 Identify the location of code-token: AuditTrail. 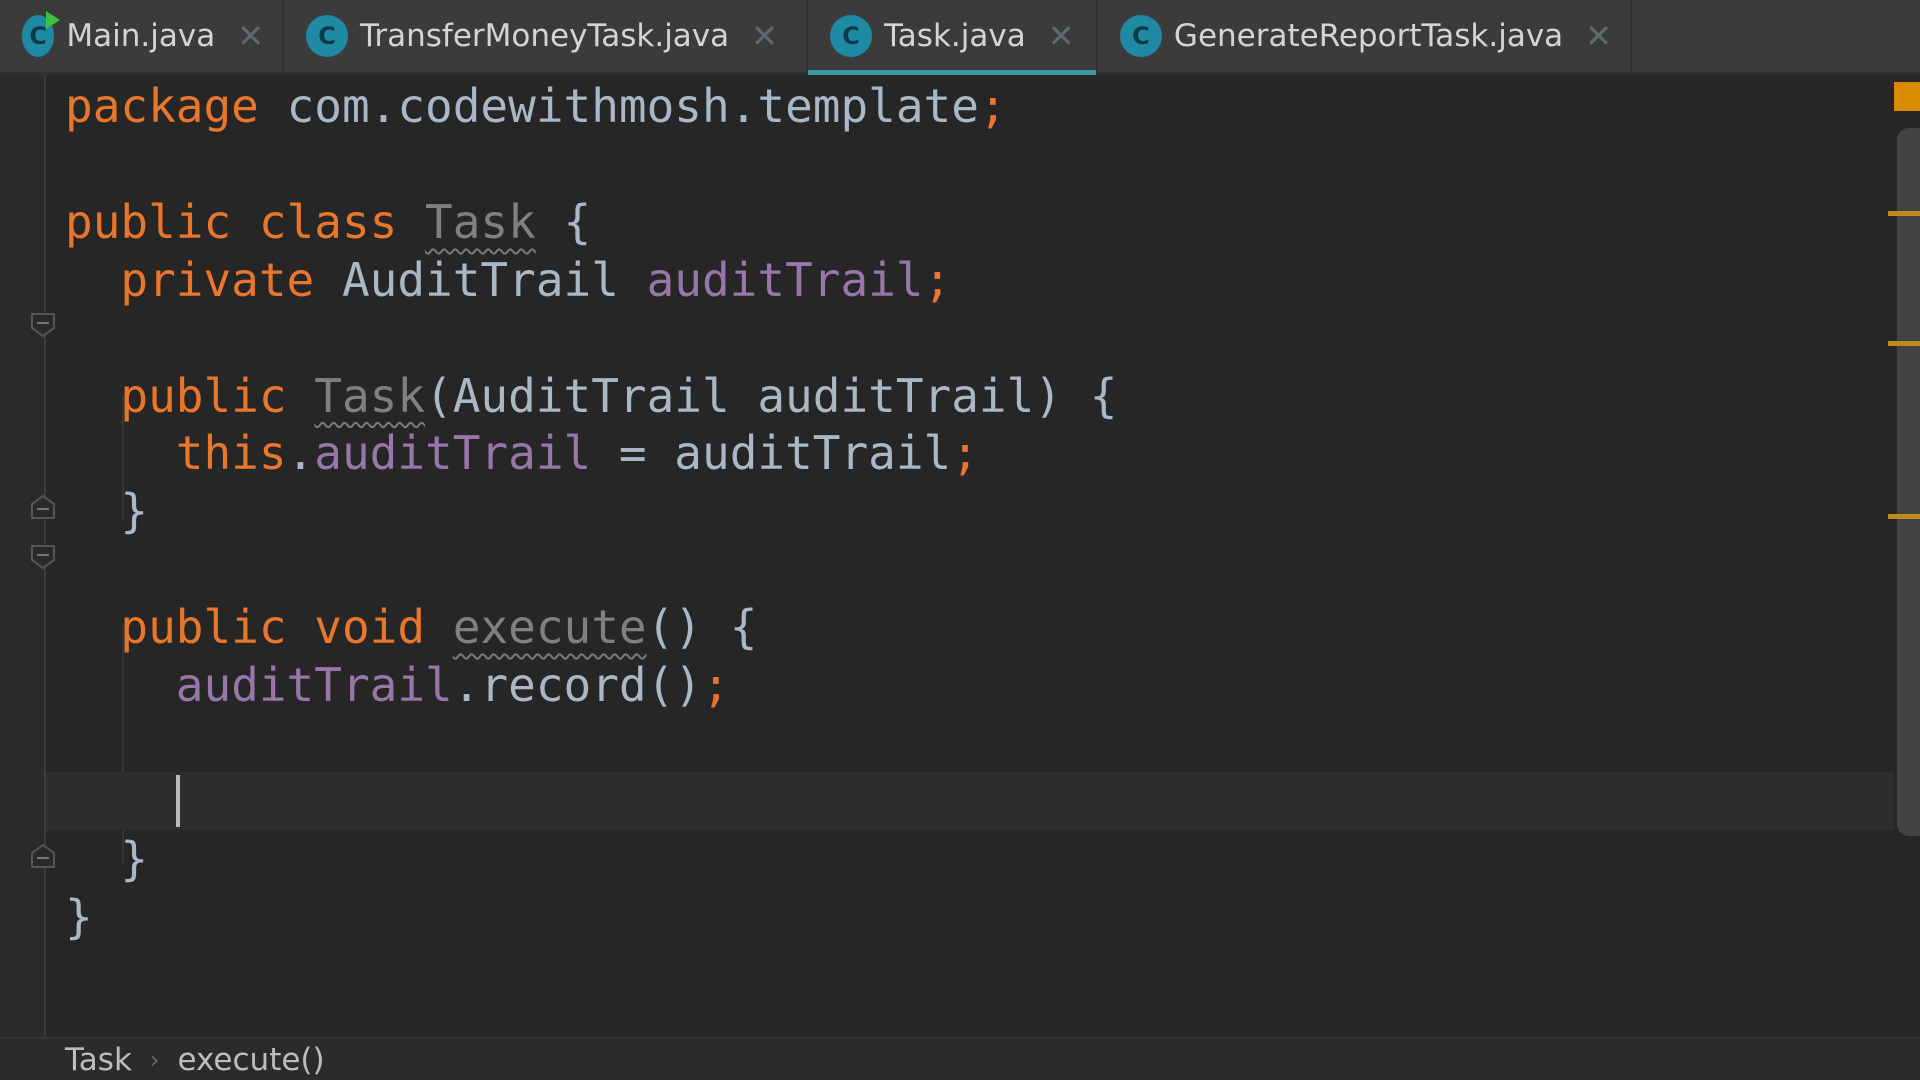
(494, 279).